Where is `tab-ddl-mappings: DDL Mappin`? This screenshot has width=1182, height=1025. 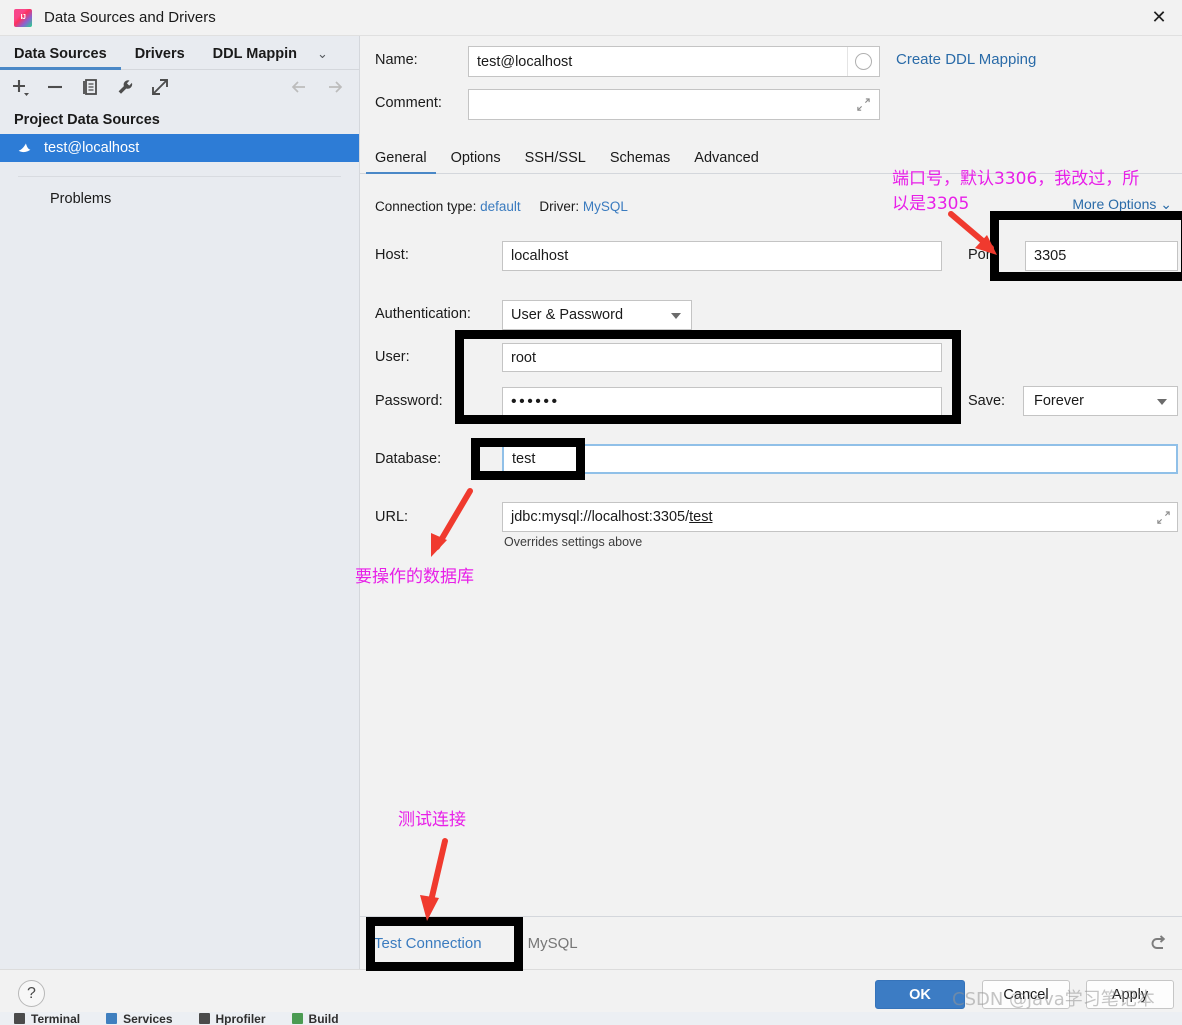
tab-ddl-mappings: DDL Mappin is located at coordinates (255, 55).